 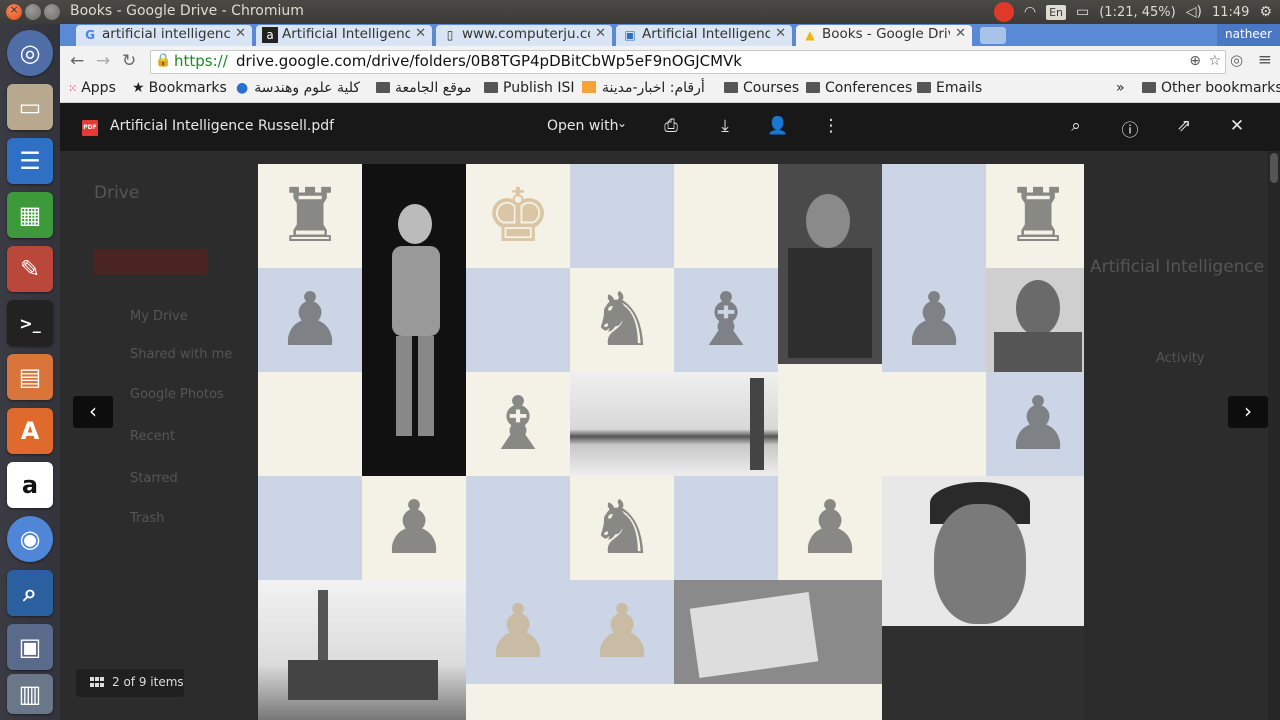 What do you see at coordinates (1230, 12) in the screenshot?
I see `clock: 11:49` at bounding box center [1230, 12].